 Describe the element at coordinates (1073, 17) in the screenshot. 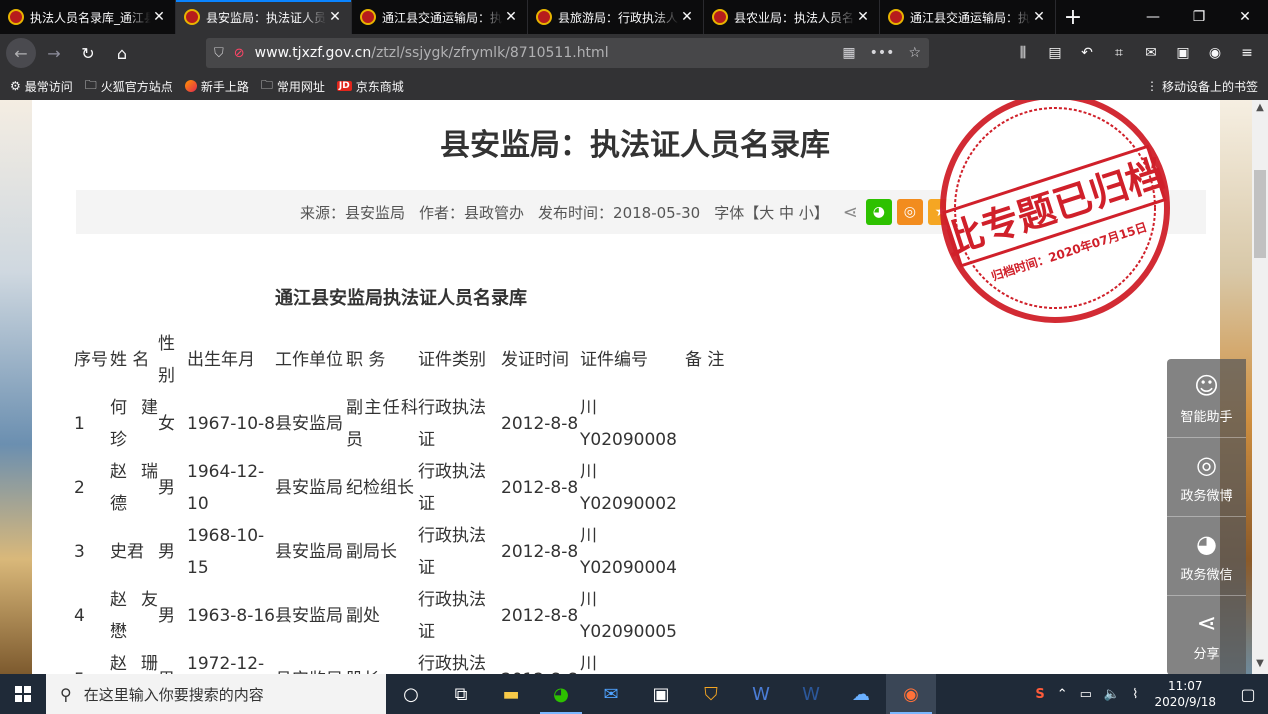

I see `new-tab-button: +` at that location.